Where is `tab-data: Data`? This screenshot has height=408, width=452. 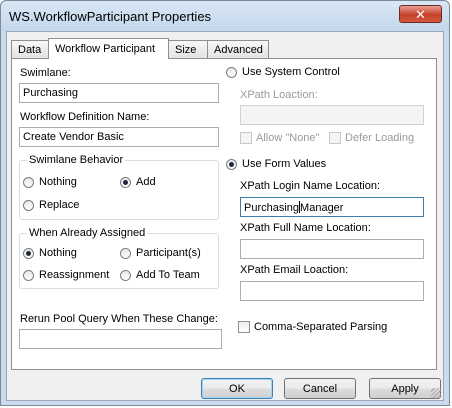
tab-data: Data is located at coordinates (30, 49).